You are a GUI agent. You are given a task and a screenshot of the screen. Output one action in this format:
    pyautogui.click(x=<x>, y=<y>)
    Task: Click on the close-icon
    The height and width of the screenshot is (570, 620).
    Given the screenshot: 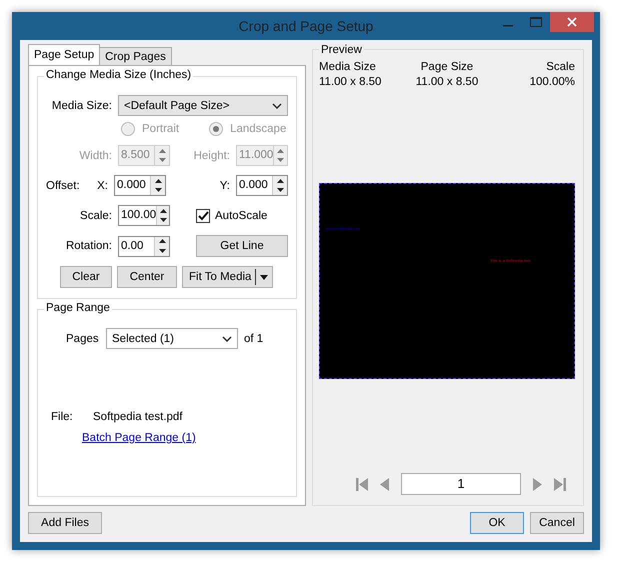 What is the action you would take?
    pyautogui.click(x=572, y=22)
    